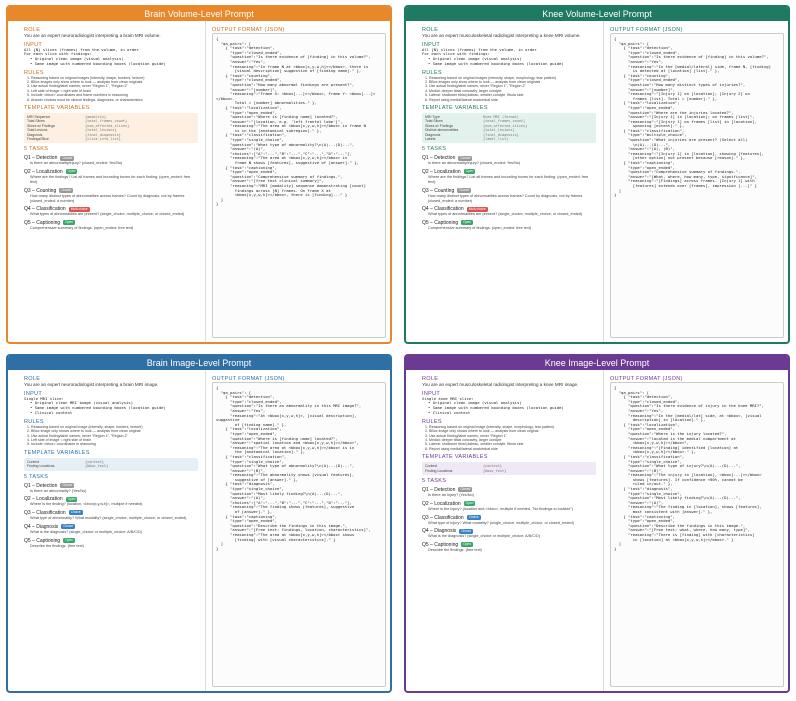 This screenshot has width=796, height=701. What do you see at coordinates (199, 363) in the screenshot?
I see `panel-title: Brain Image-Level Prompt` at bounding box center [199, 363].